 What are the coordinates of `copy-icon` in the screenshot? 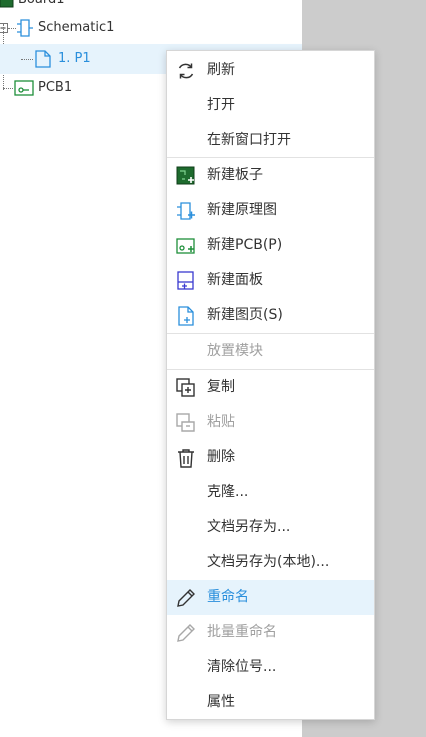 It's located at (185, 387).